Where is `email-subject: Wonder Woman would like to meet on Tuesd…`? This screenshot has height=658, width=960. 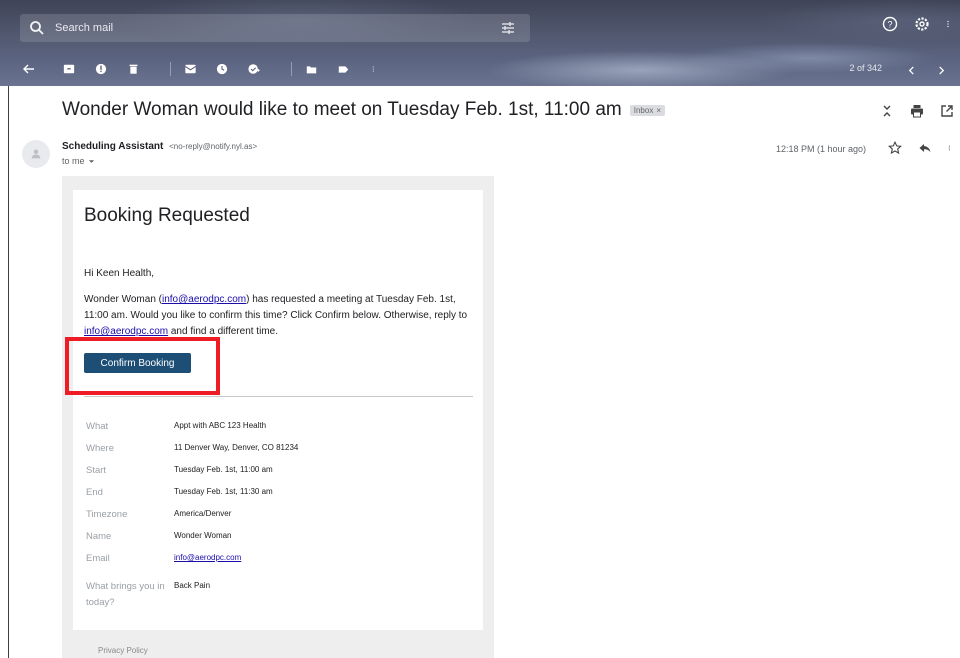 email-subject: Wonder Woman would like to meet on Tuesd… is located at coordinates (363, 110).